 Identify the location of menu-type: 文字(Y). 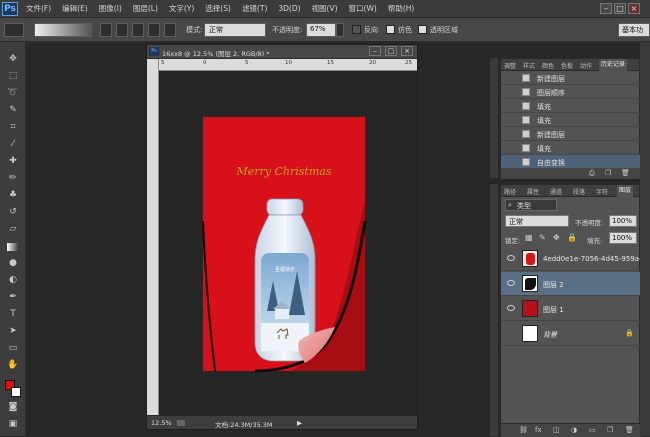
(181, 8).